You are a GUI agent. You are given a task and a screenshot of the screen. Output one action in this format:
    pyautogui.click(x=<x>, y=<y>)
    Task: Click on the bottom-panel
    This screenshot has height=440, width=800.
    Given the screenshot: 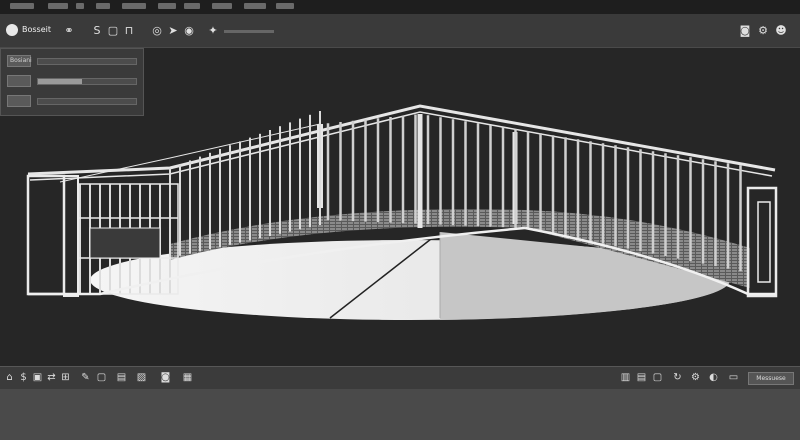 What is the action you would take?
    pyautogui.click(x=400, y=414)
    